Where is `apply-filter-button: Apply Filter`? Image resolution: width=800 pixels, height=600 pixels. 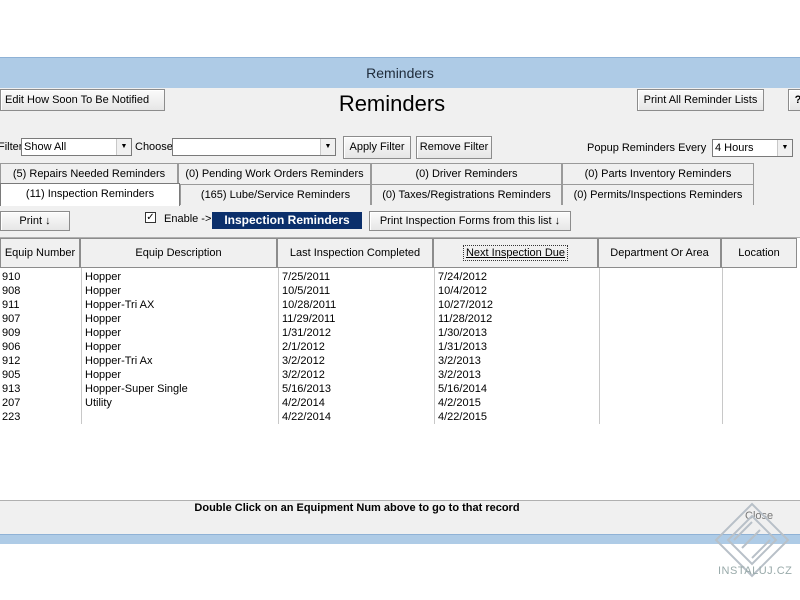 apply-filter-button: Apply Filter is located at coordinates (377, 147).